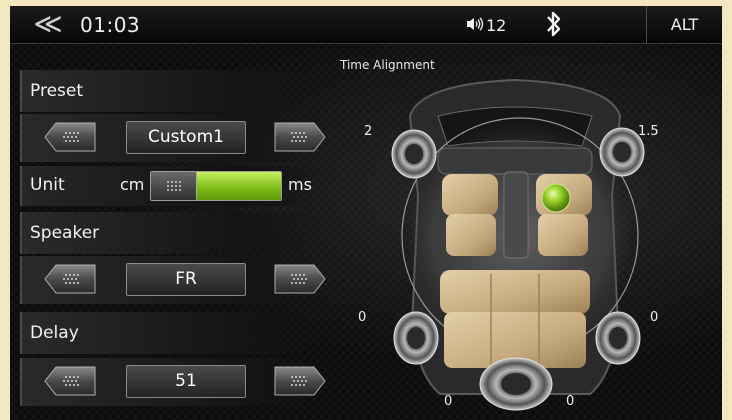 The width and height of the screenshot is (732, 420). Describe the element at coordinates (570, 401) in the screenshot. I see `sub-right-delay: 0` at that location.